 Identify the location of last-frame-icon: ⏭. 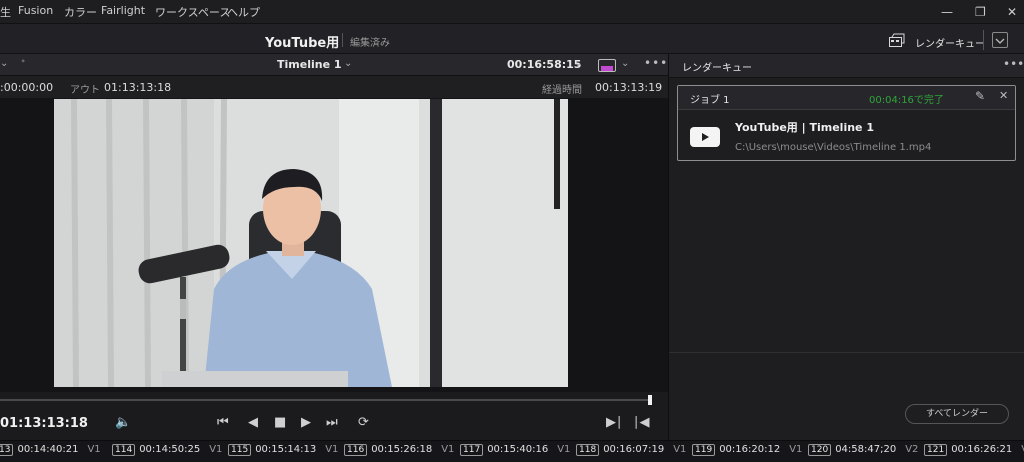
(332, 422).